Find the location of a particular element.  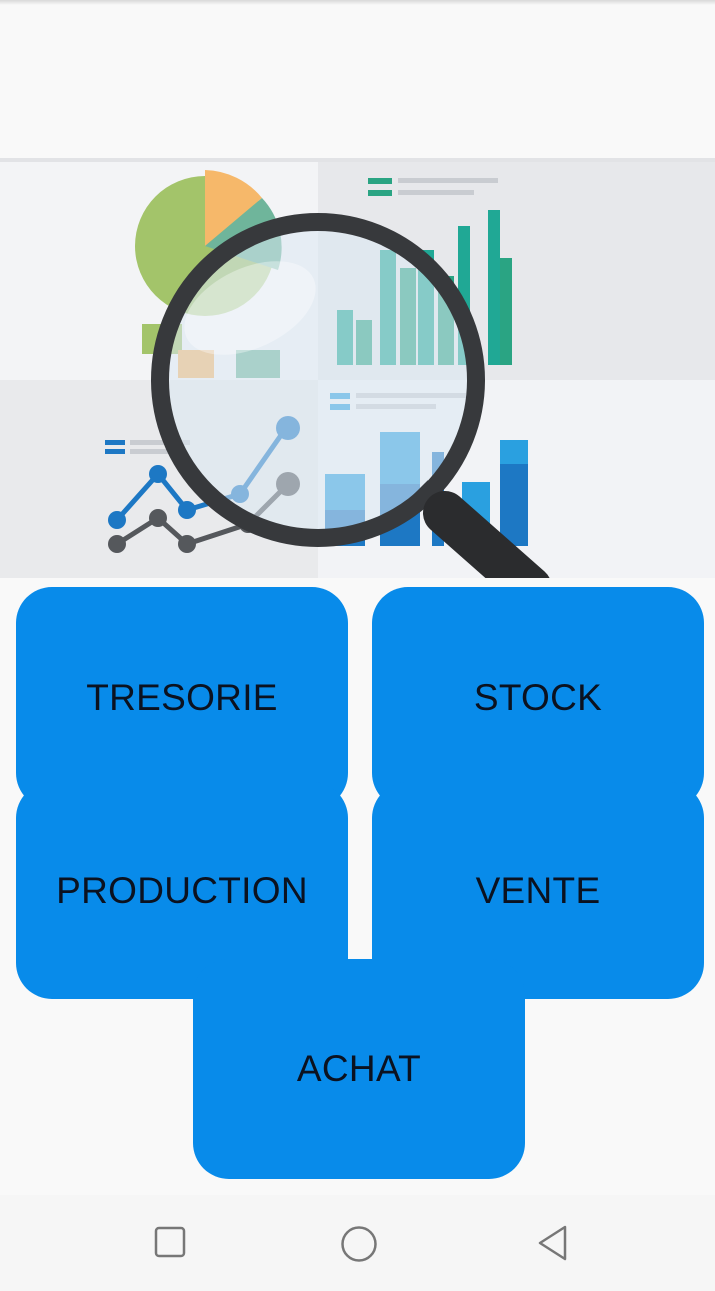

achat-button: ACHAT is located at coordinates (359, 1069).